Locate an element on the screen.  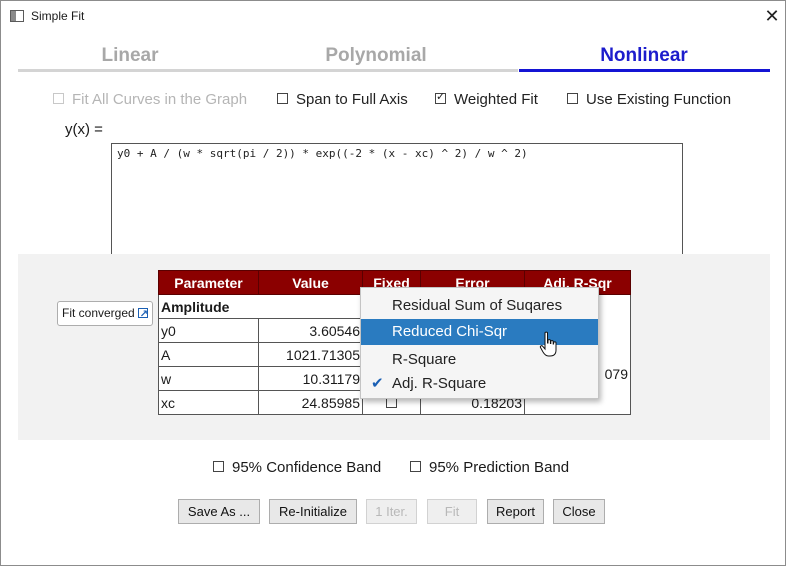
checkmark-icon: ✔ is located at coordinates (377, 383).